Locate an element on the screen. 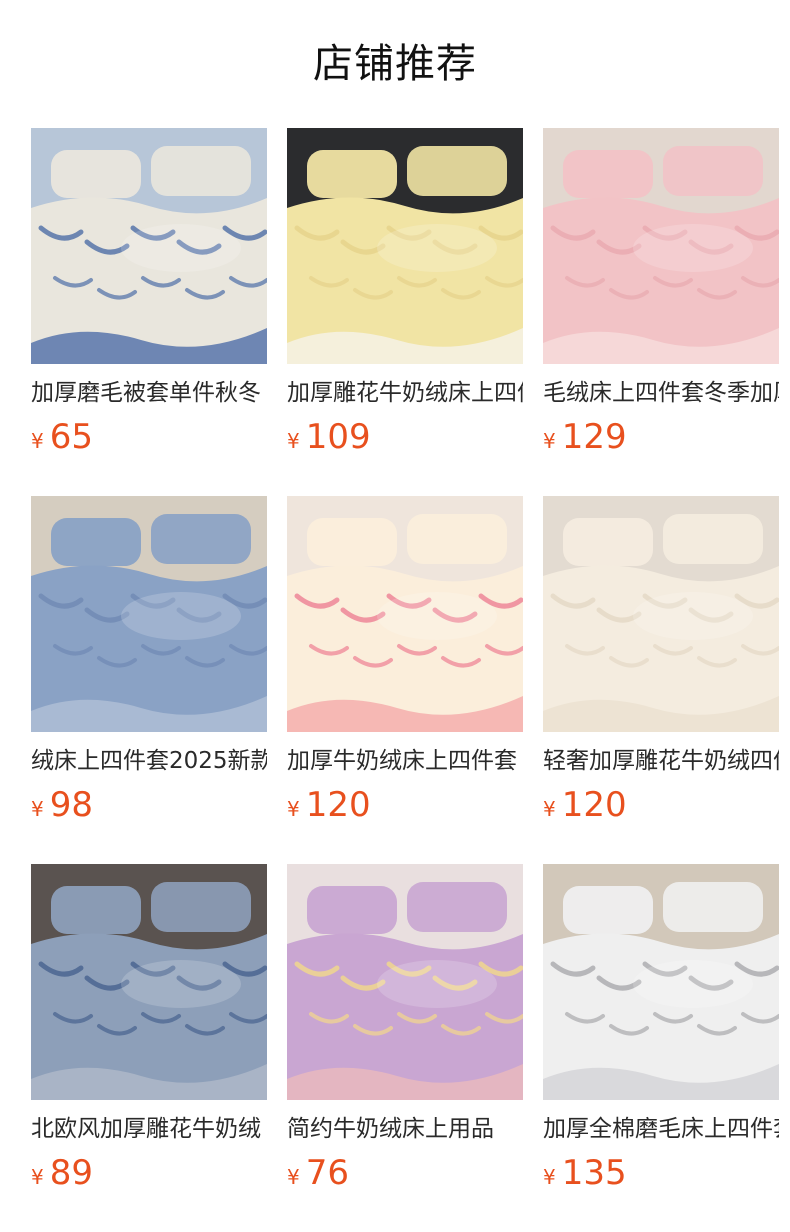 Image resolution: width=790 pixels, height=1232 pixels. product-name: 轻奢加厚雕花牛奶绒四件套 is located at coordinates (661, 761).